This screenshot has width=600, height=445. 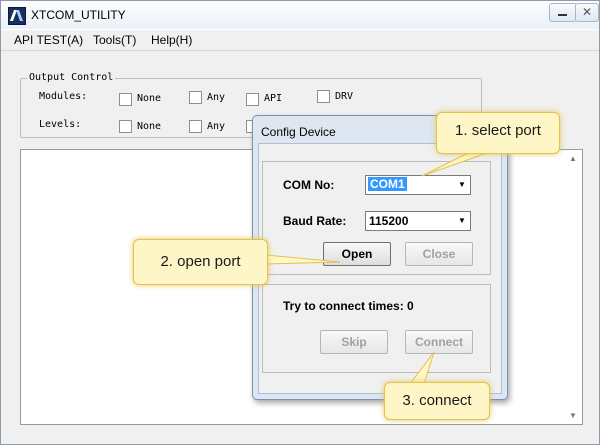 What do you see at coordinates (498, 130) in the screenshot?
I see `callout-select-port-text: 1. select port` at bounding box center [498, 130].